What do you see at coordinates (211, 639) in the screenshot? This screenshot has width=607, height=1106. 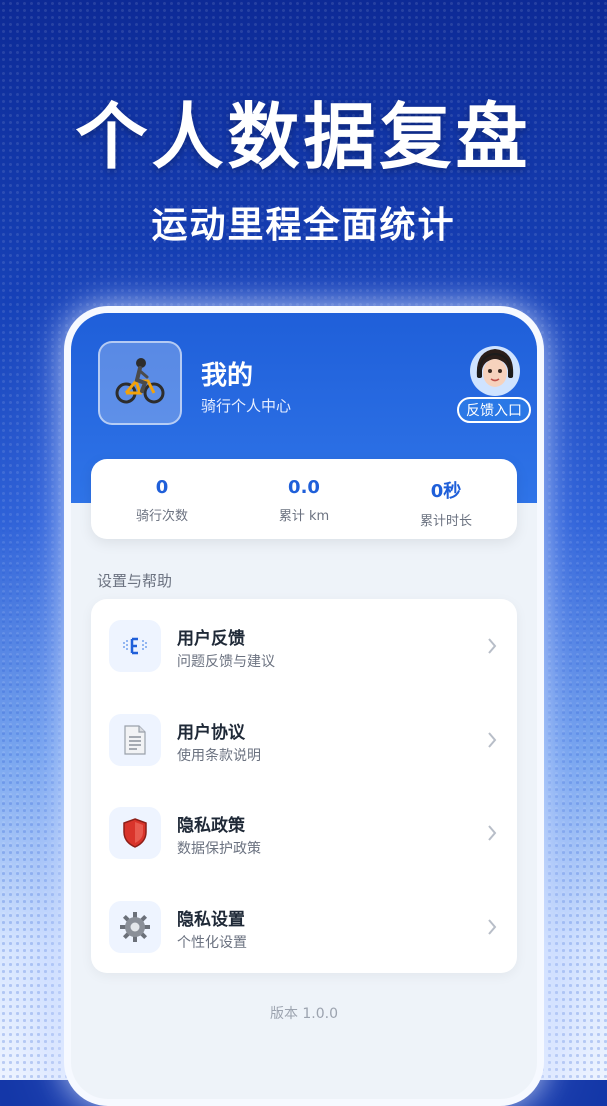 I see `menu-item-label: 用户反馈` at bounding box center [211, 639].